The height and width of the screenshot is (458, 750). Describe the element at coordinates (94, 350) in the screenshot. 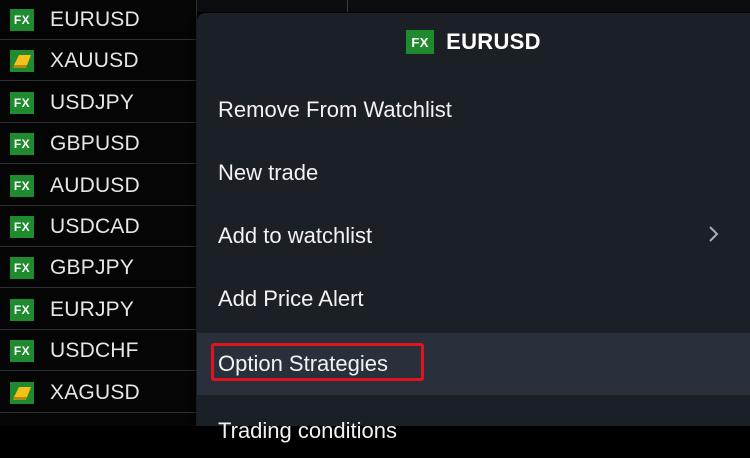

I see `watchlist-symbol: USDCHF` at that location.